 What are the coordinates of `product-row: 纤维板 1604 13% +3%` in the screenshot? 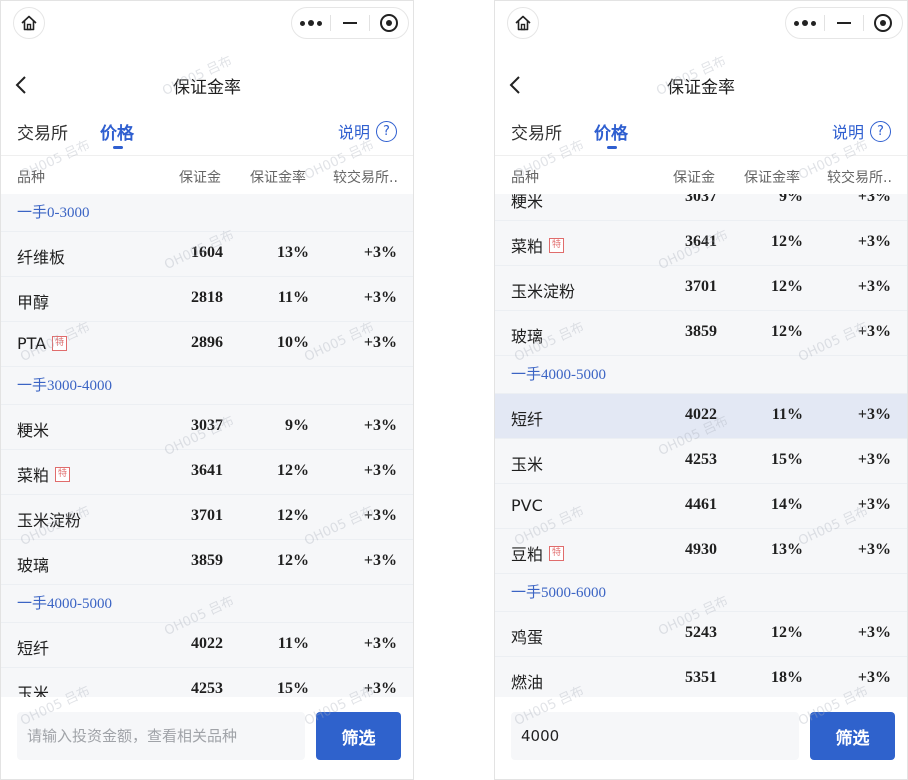 It's located at (207, 254).